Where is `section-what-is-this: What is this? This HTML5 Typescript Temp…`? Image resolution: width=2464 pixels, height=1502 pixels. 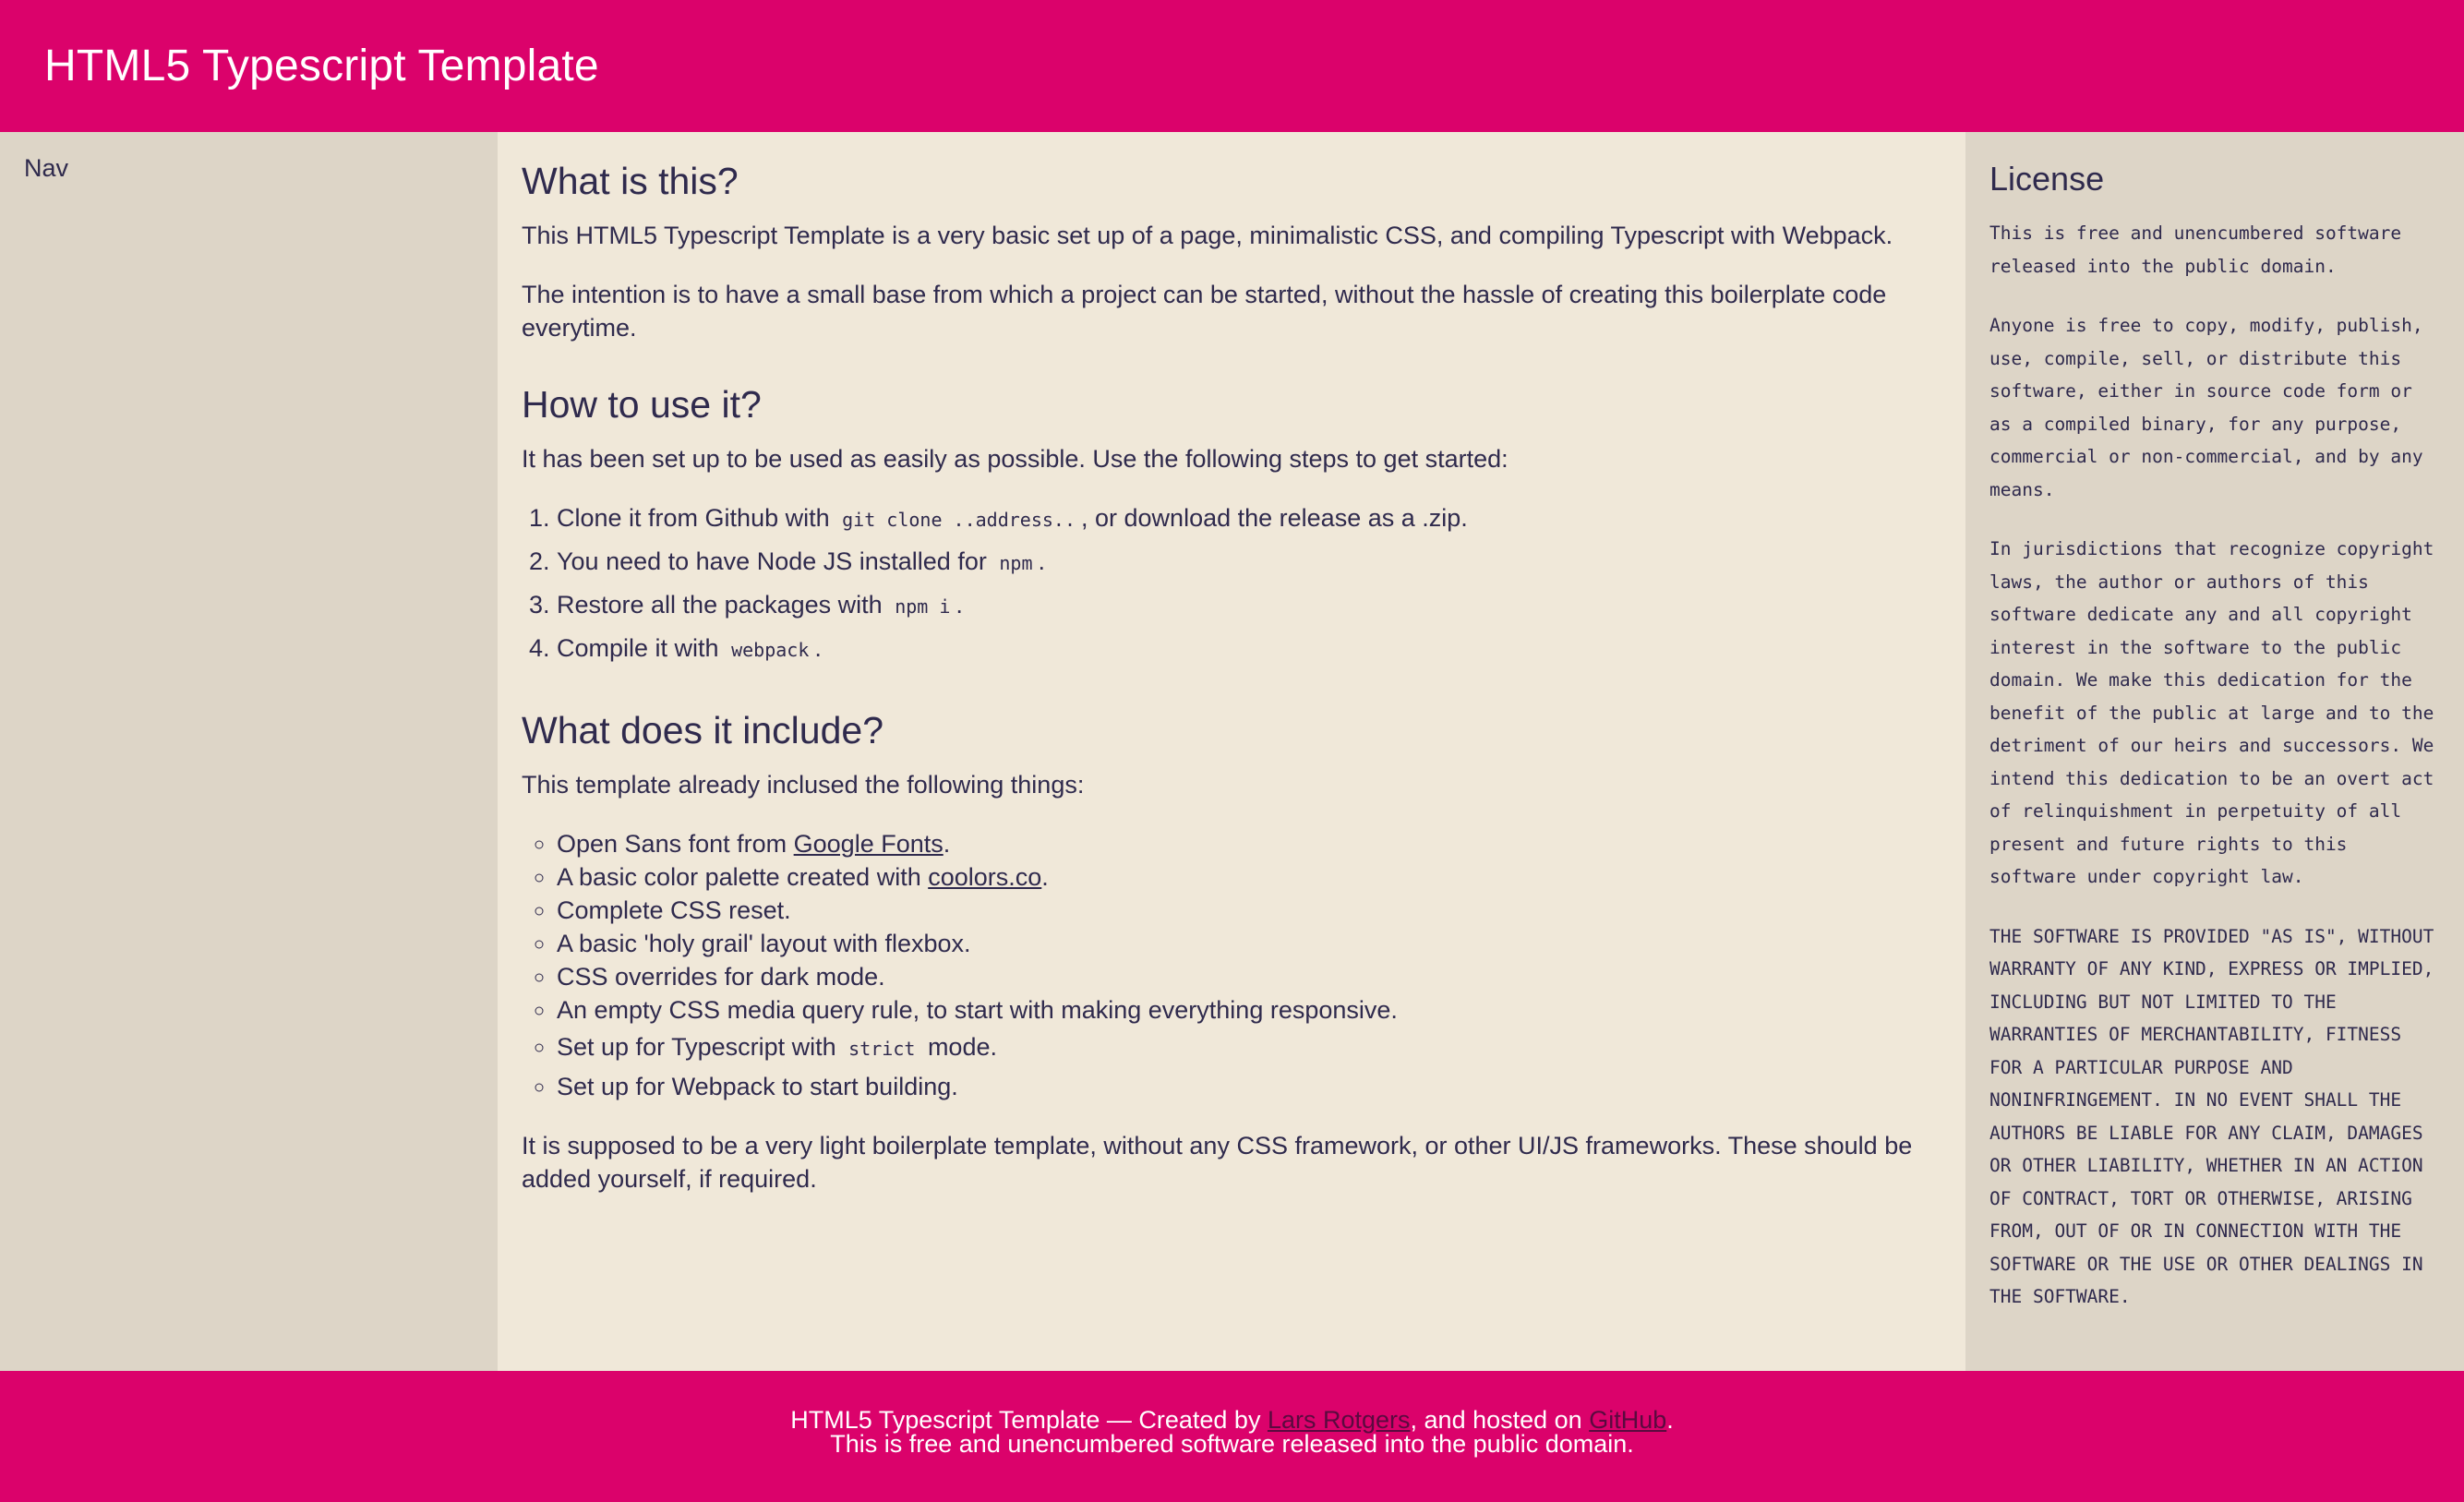
section-what-is-this: What is this? This HTML5 Typescript Temp… is located at coordinates (1231, 251).